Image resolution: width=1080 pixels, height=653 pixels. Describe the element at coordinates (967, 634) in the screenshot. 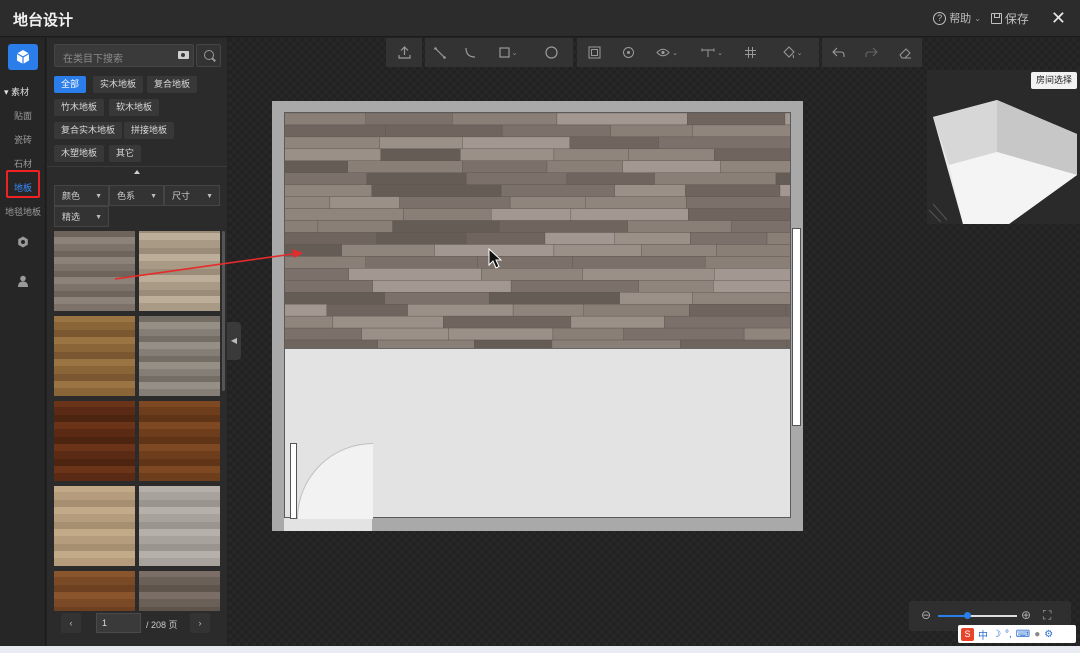

I see `ime-logo-icon: S` at that location.